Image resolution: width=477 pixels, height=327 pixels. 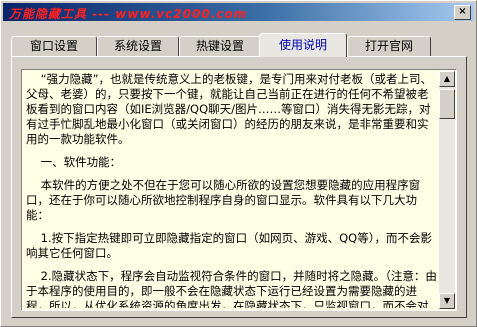 What do you see at coordinates (128, 14) in the screenshot?
I see `window-title: 万能隐藏工具 --- www.vc2000.com` at bounding box center [128, 14].